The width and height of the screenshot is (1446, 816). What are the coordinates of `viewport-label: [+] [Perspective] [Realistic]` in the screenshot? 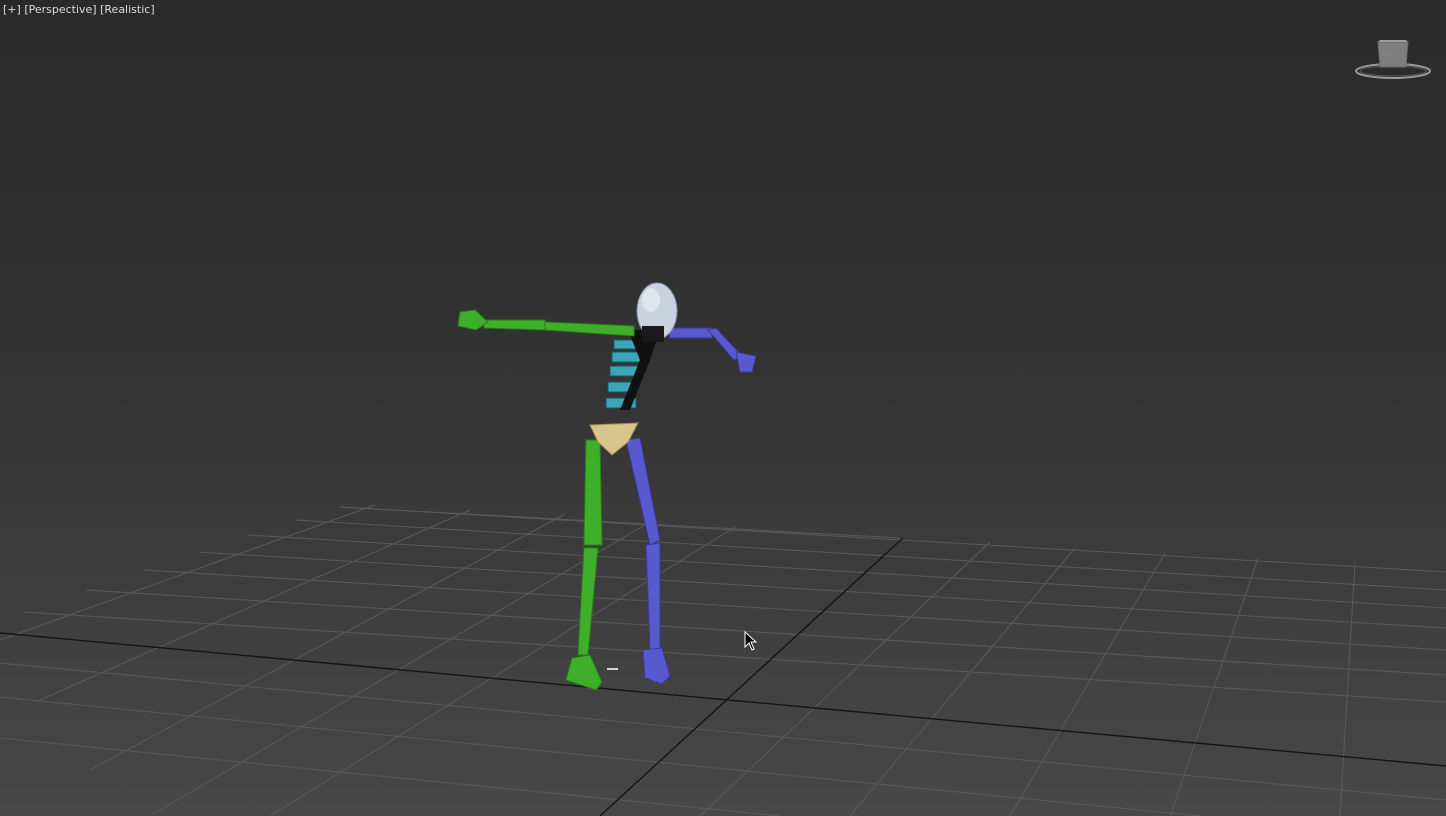 It's located at (79, 9).